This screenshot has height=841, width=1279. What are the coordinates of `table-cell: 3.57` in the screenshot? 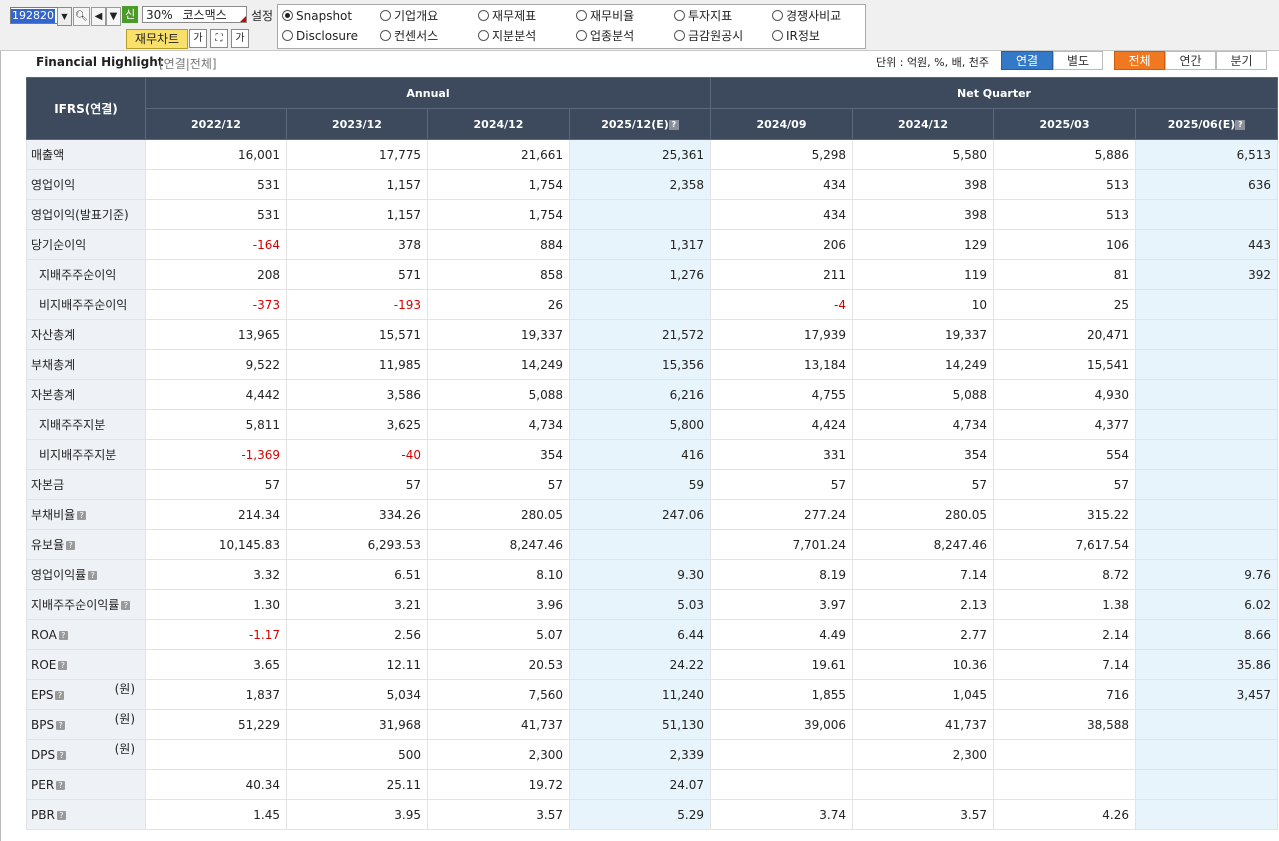 It's located at (923, 814).